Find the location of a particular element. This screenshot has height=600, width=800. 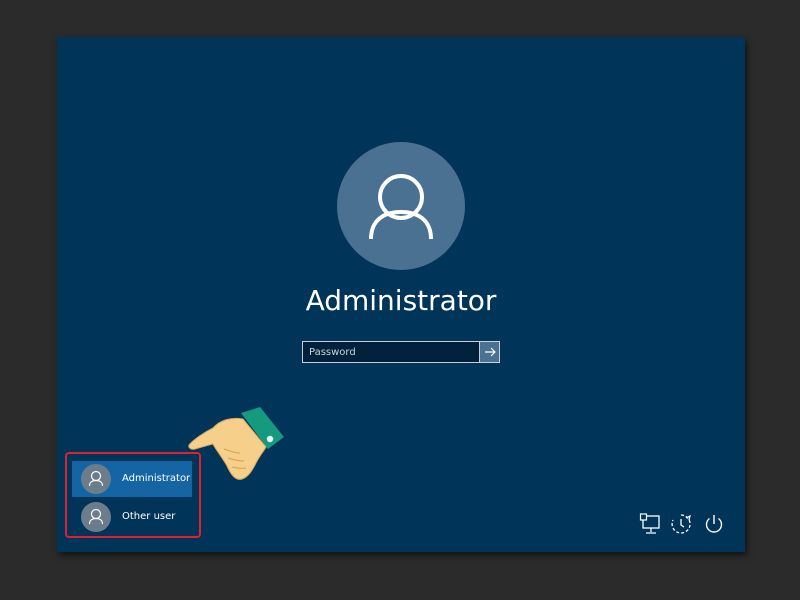

user-item-administrator: Administrator is located at coordinates (132, 479).